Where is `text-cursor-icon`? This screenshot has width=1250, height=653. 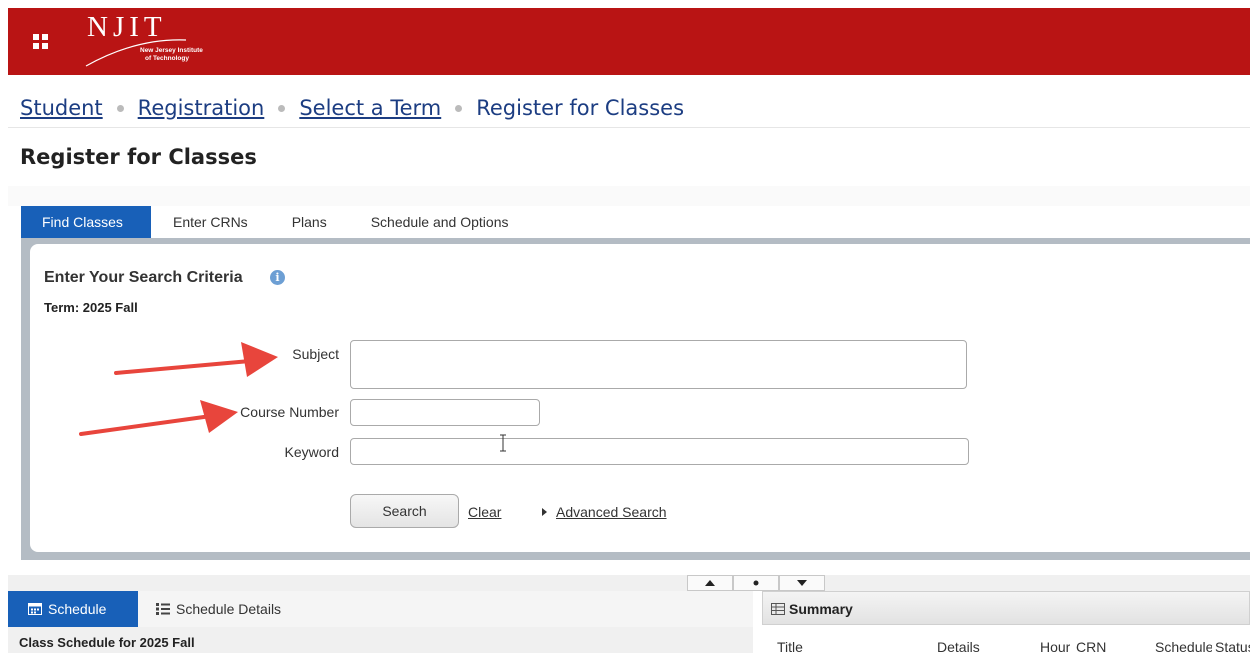
text-cursor-icon is located at coordinates (503, 443).